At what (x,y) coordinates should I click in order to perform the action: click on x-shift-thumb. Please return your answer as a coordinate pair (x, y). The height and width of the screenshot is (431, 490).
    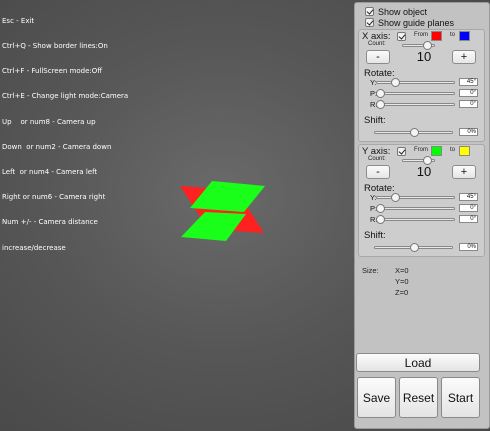
    Looking at the image, I should click on (414, 132).